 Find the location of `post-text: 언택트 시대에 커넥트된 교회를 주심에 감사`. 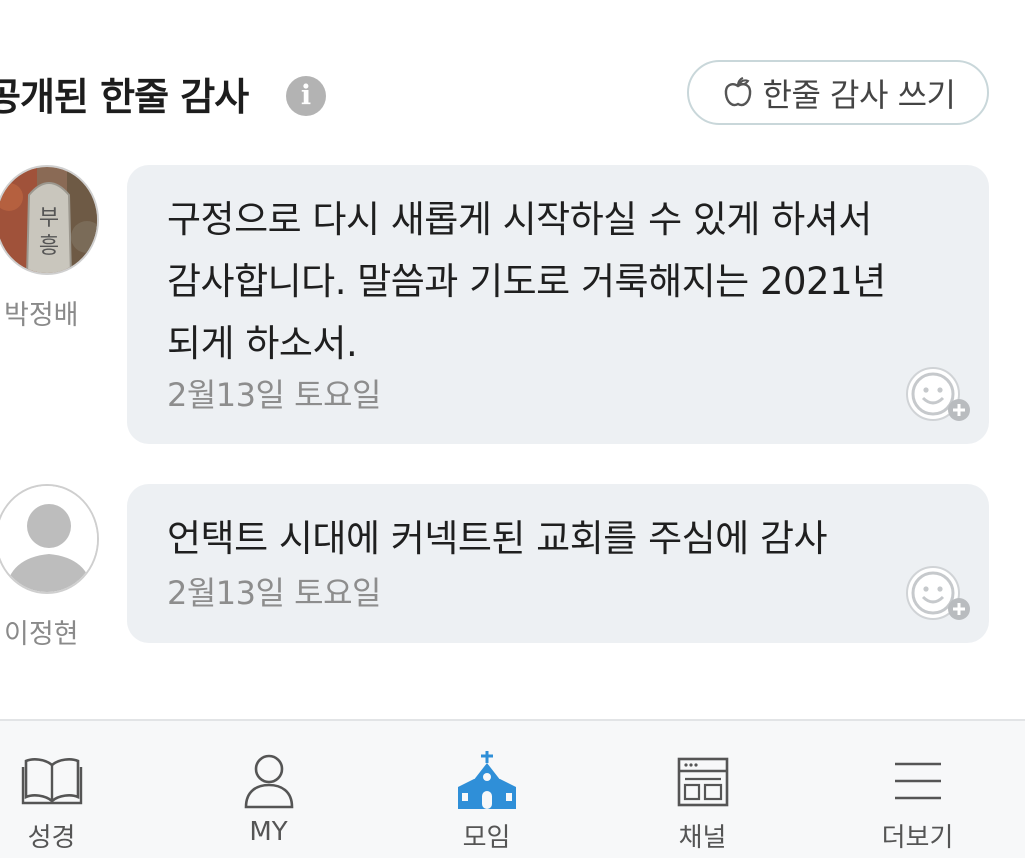

post-text: 언택트 시대에 커넥트된 교회를 주심에 감사 is located at coordinates (497, 539).